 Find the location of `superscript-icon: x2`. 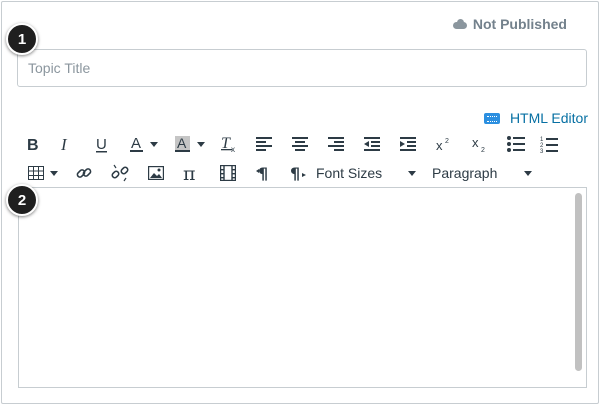

superscript-icon: x2 is located at coordinates (444, 144).